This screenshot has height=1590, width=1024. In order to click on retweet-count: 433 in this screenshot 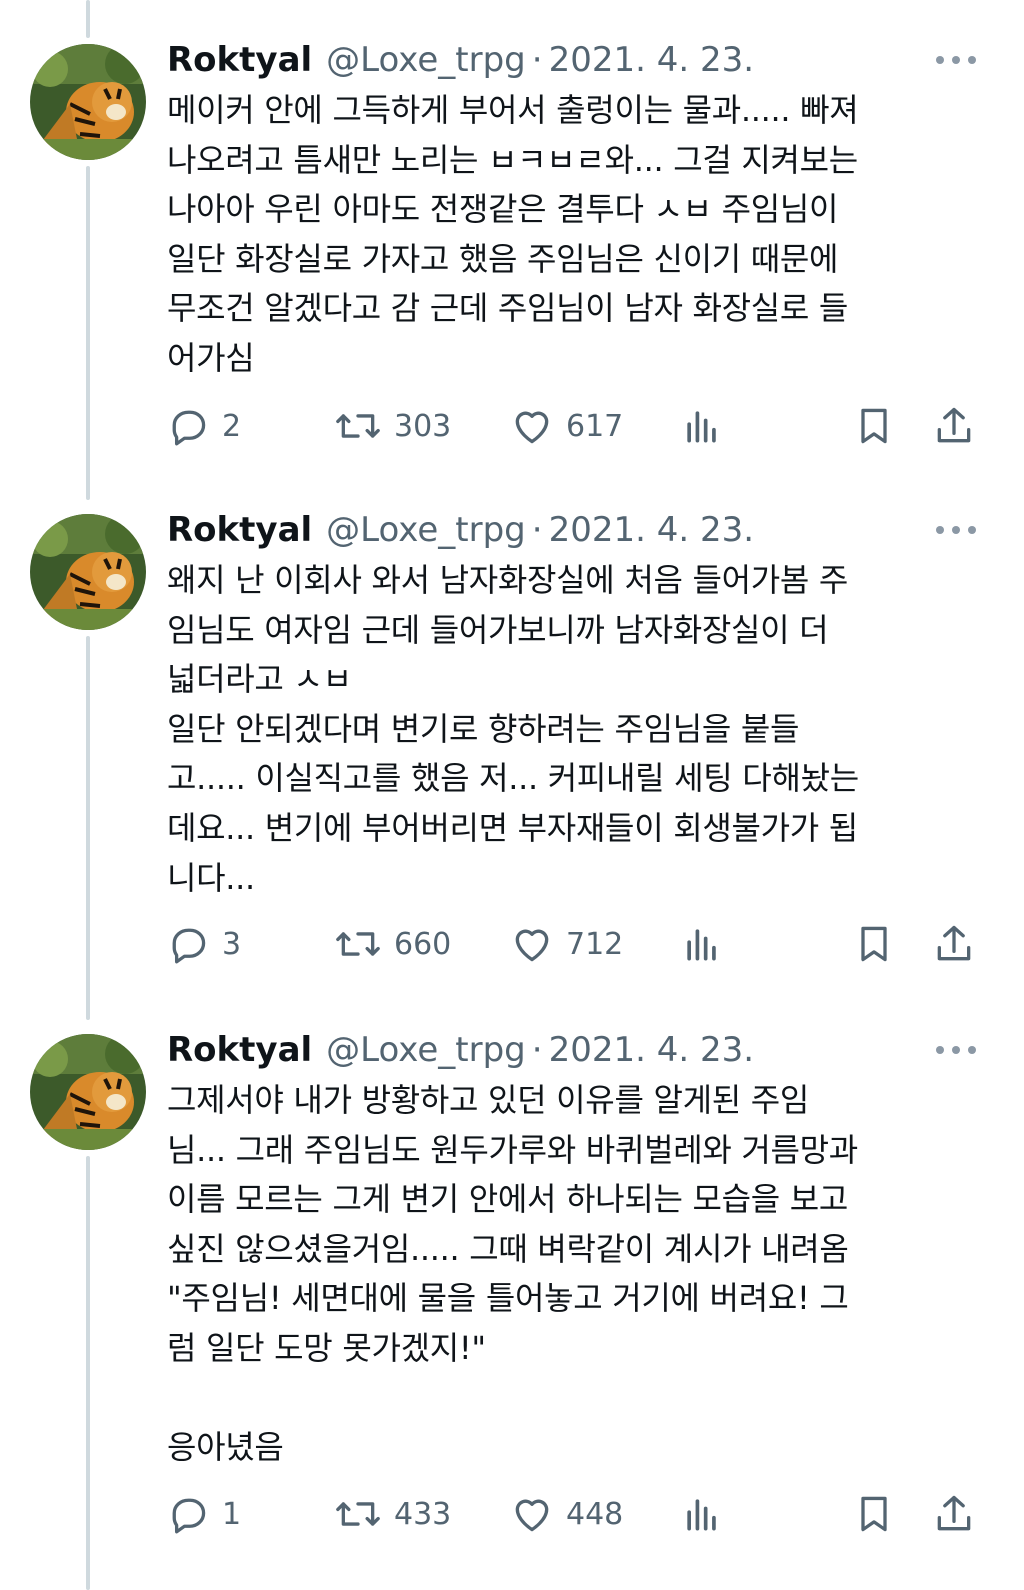, I will do `click(423, 1514)`.